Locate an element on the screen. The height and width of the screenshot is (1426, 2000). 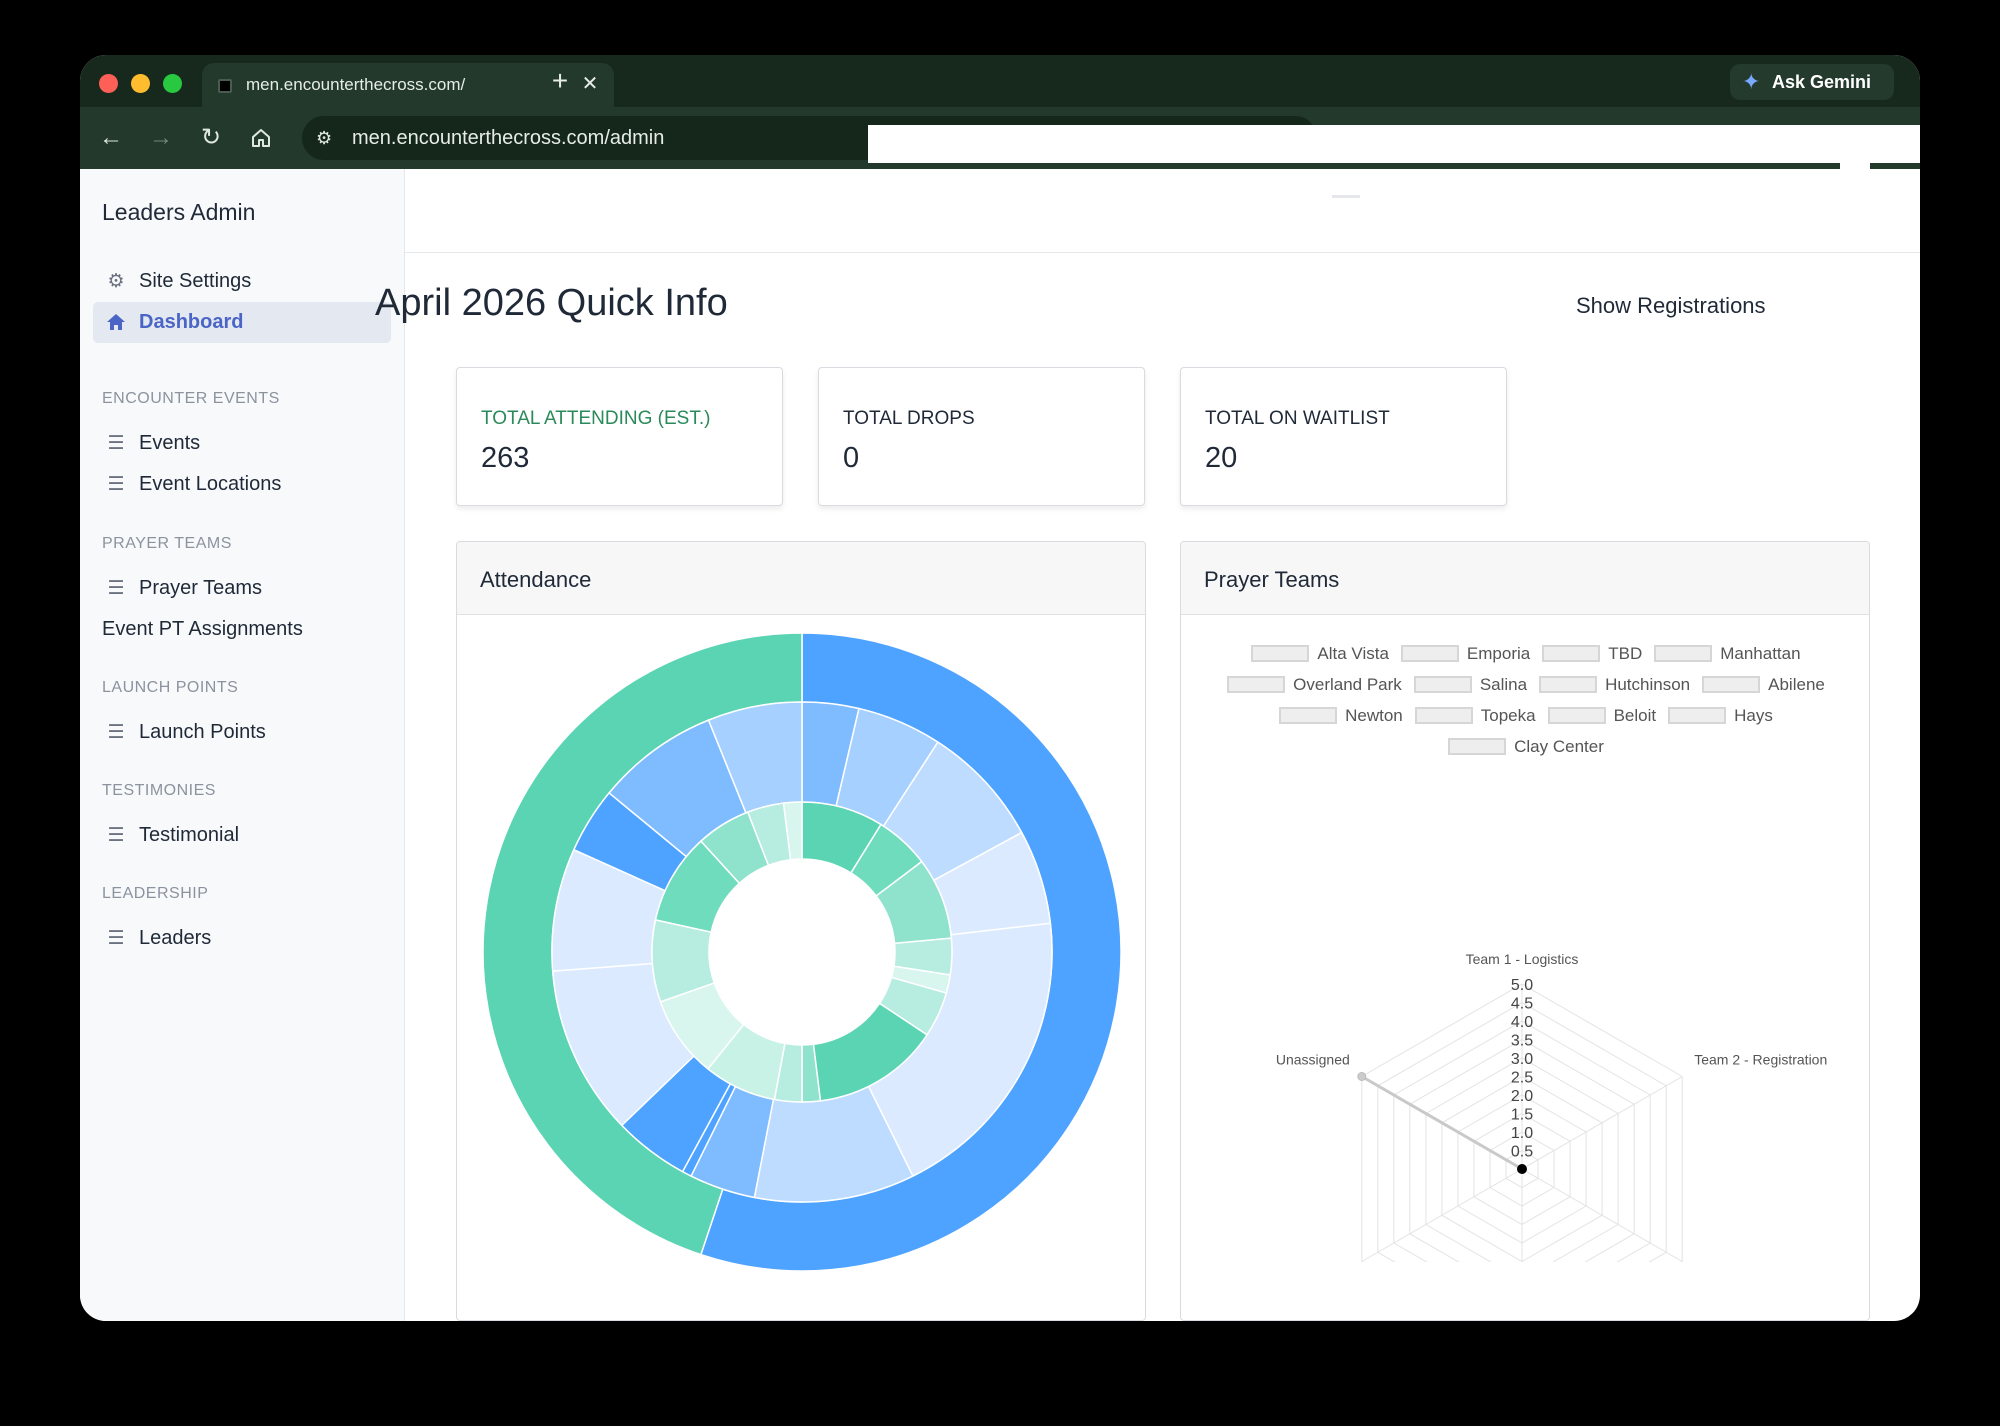
legend-item: Beloit is located at coordinates (1601, 716).